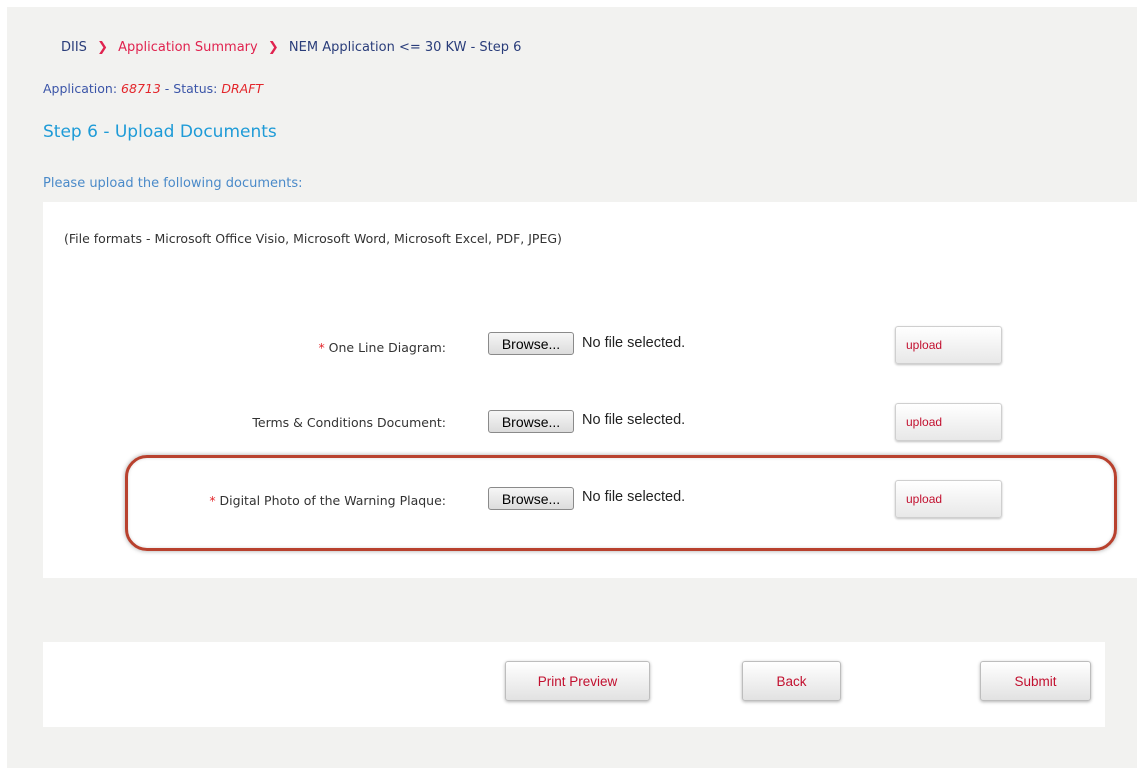 The image size is (1142, 768). What do you see at coordinates (349, 422) in the screenshot?
I see `document-label-text: Terms & Conditions Document:` at bounding box center [349, 422].